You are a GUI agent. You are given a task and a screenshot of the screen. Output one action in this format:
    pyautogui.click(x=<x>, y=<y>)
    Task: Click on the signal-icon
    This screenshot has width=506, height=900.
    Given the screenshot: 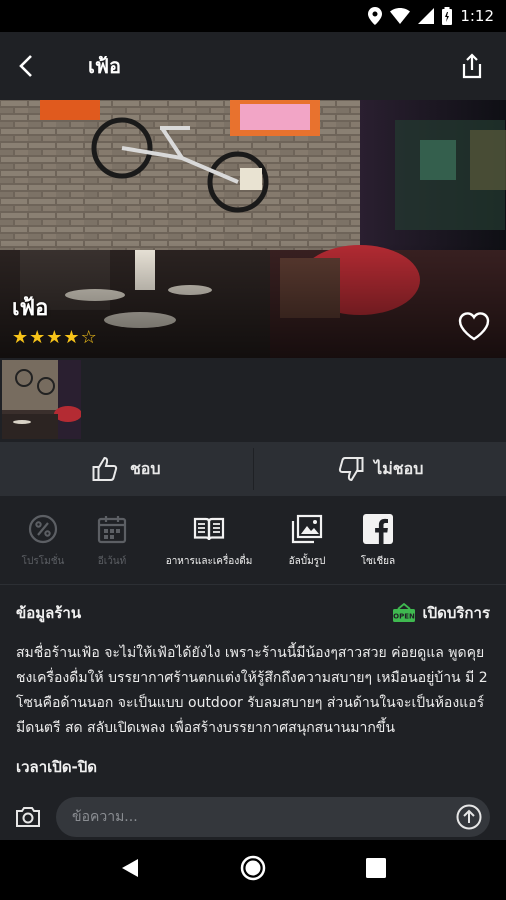 What is the action you would take?
    pyautogui.click(x=426, y=16)
    